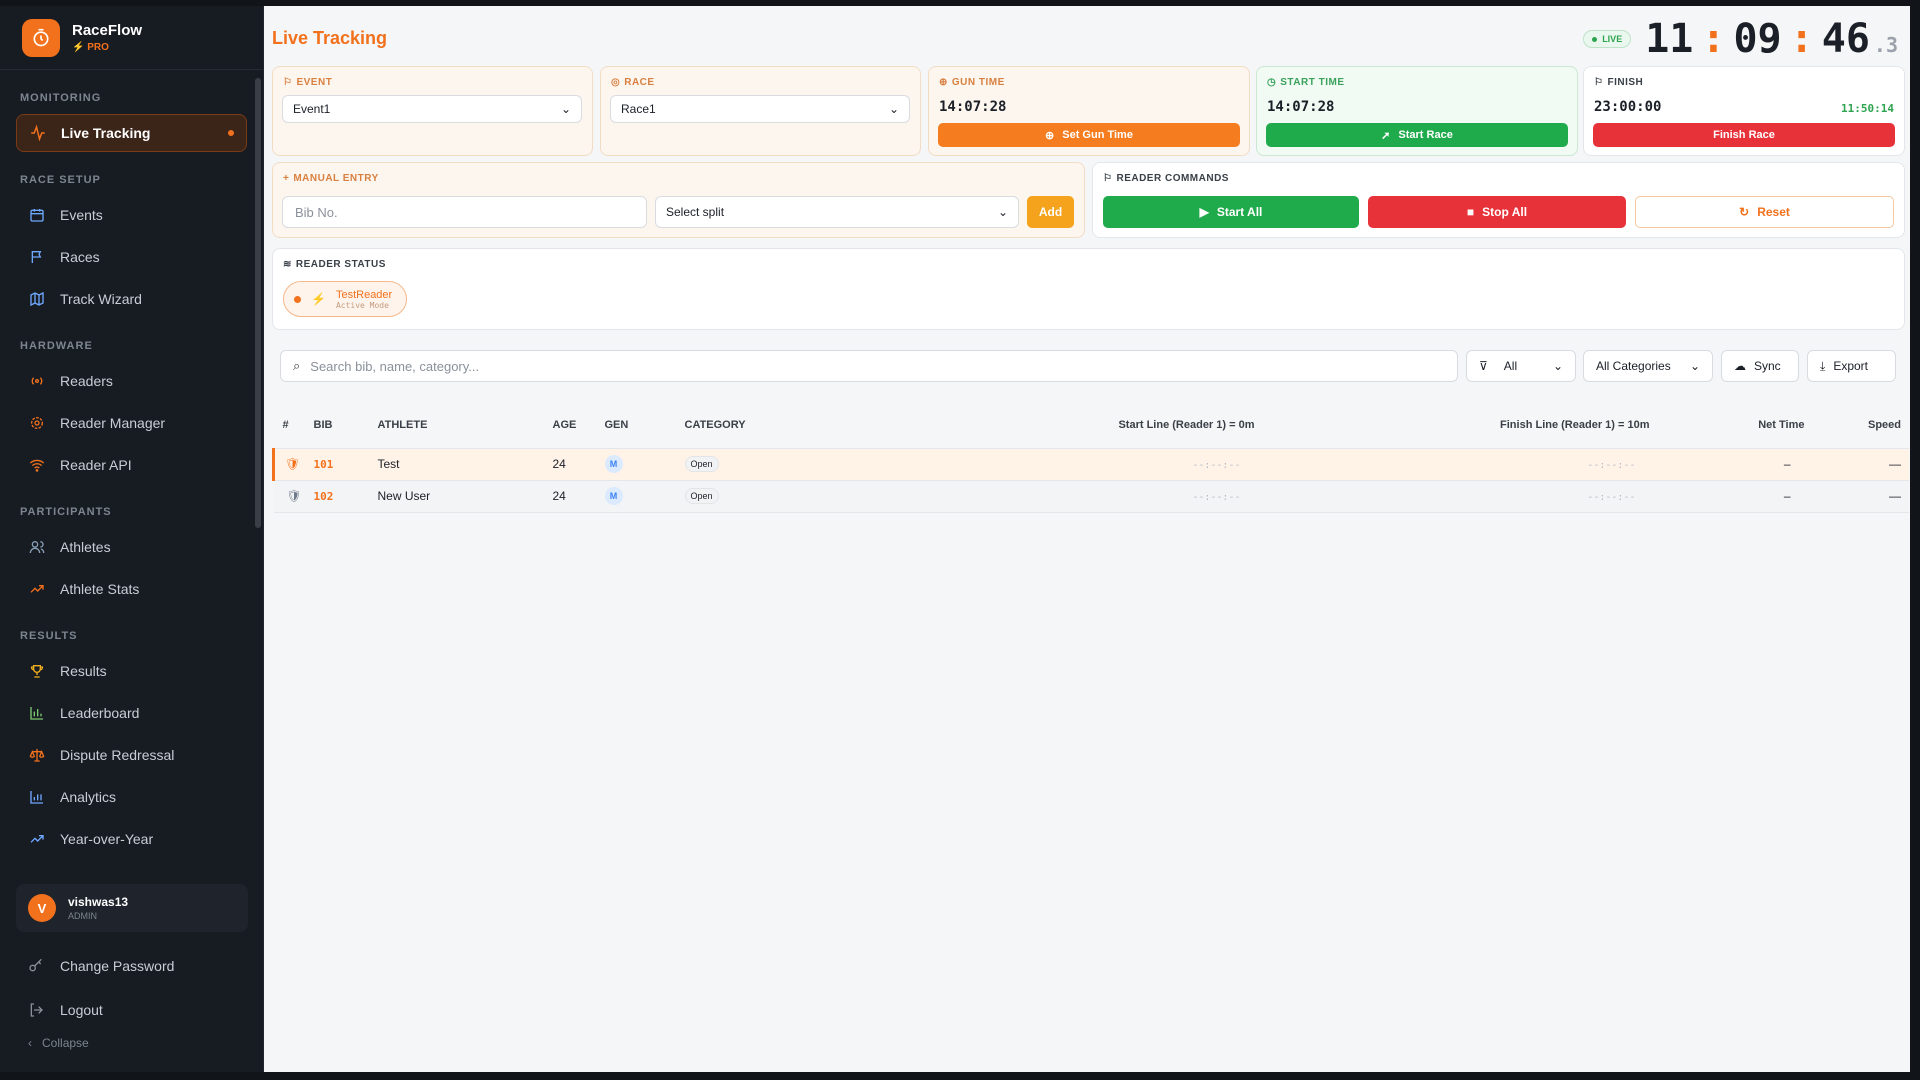  Describe the element at coordinates (760, 109) in the screenshot. I see `race-select: Race1 ⌄` at that location.